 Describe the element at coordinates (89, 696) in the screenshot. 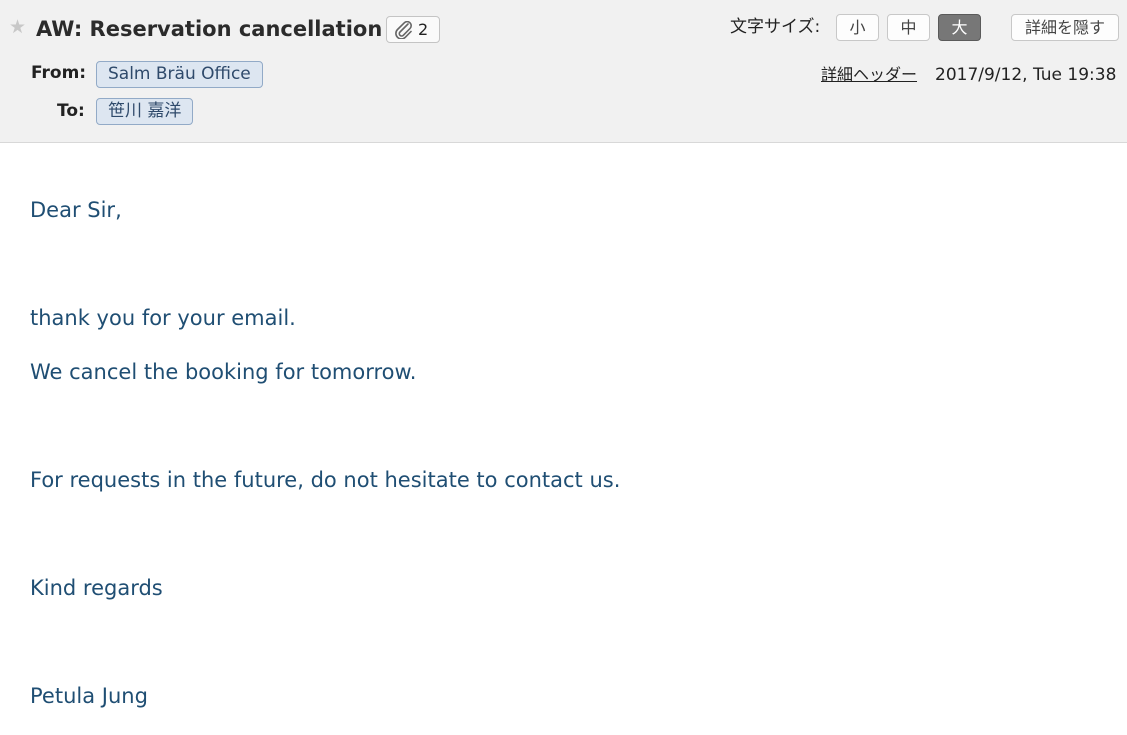

I see `body-signature: Petula Jung` at that location.